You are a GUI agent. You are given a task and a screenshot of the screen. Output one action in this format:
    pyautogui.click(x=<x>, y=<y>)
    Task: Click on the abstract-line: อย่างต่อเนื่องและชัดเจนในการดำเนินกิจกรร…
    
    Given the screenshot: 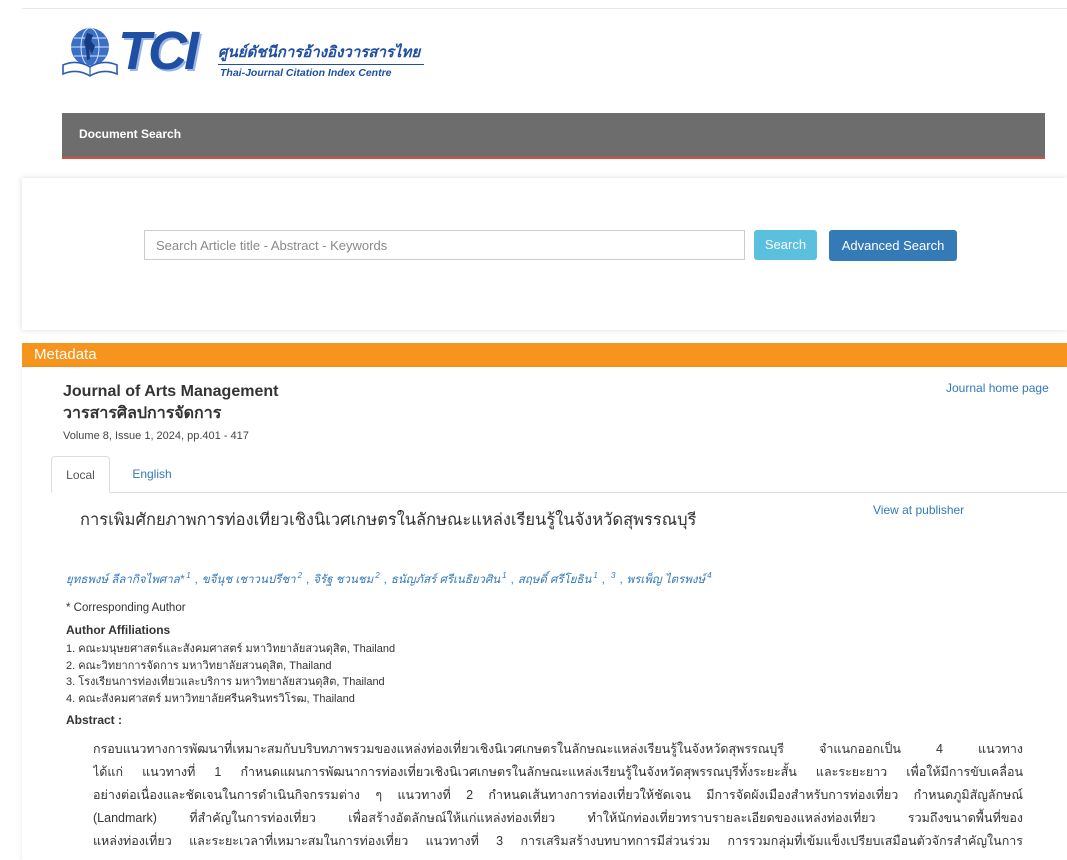 What is the action you would take?
    pyautogui.click(x=558, y=795)
    